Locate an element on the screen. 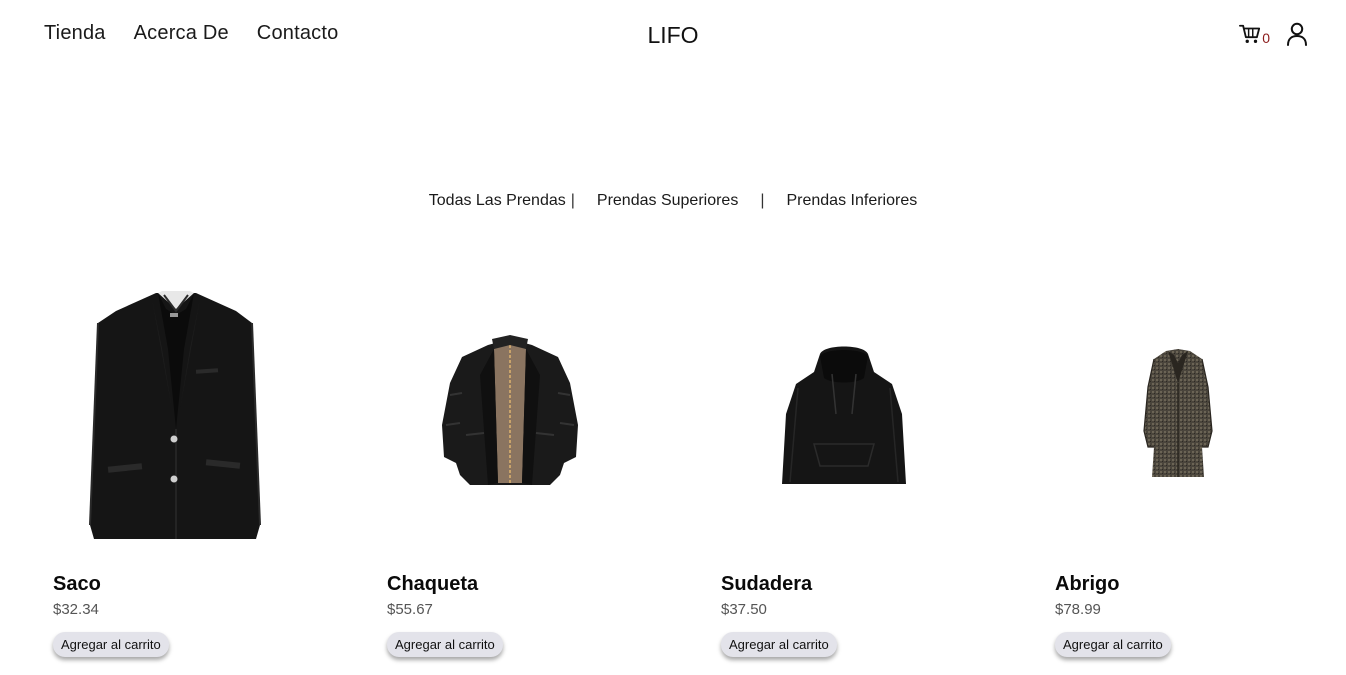 This screenshot has width=1346, height=675. product-image-coat is located at coordinates (1177, 415).